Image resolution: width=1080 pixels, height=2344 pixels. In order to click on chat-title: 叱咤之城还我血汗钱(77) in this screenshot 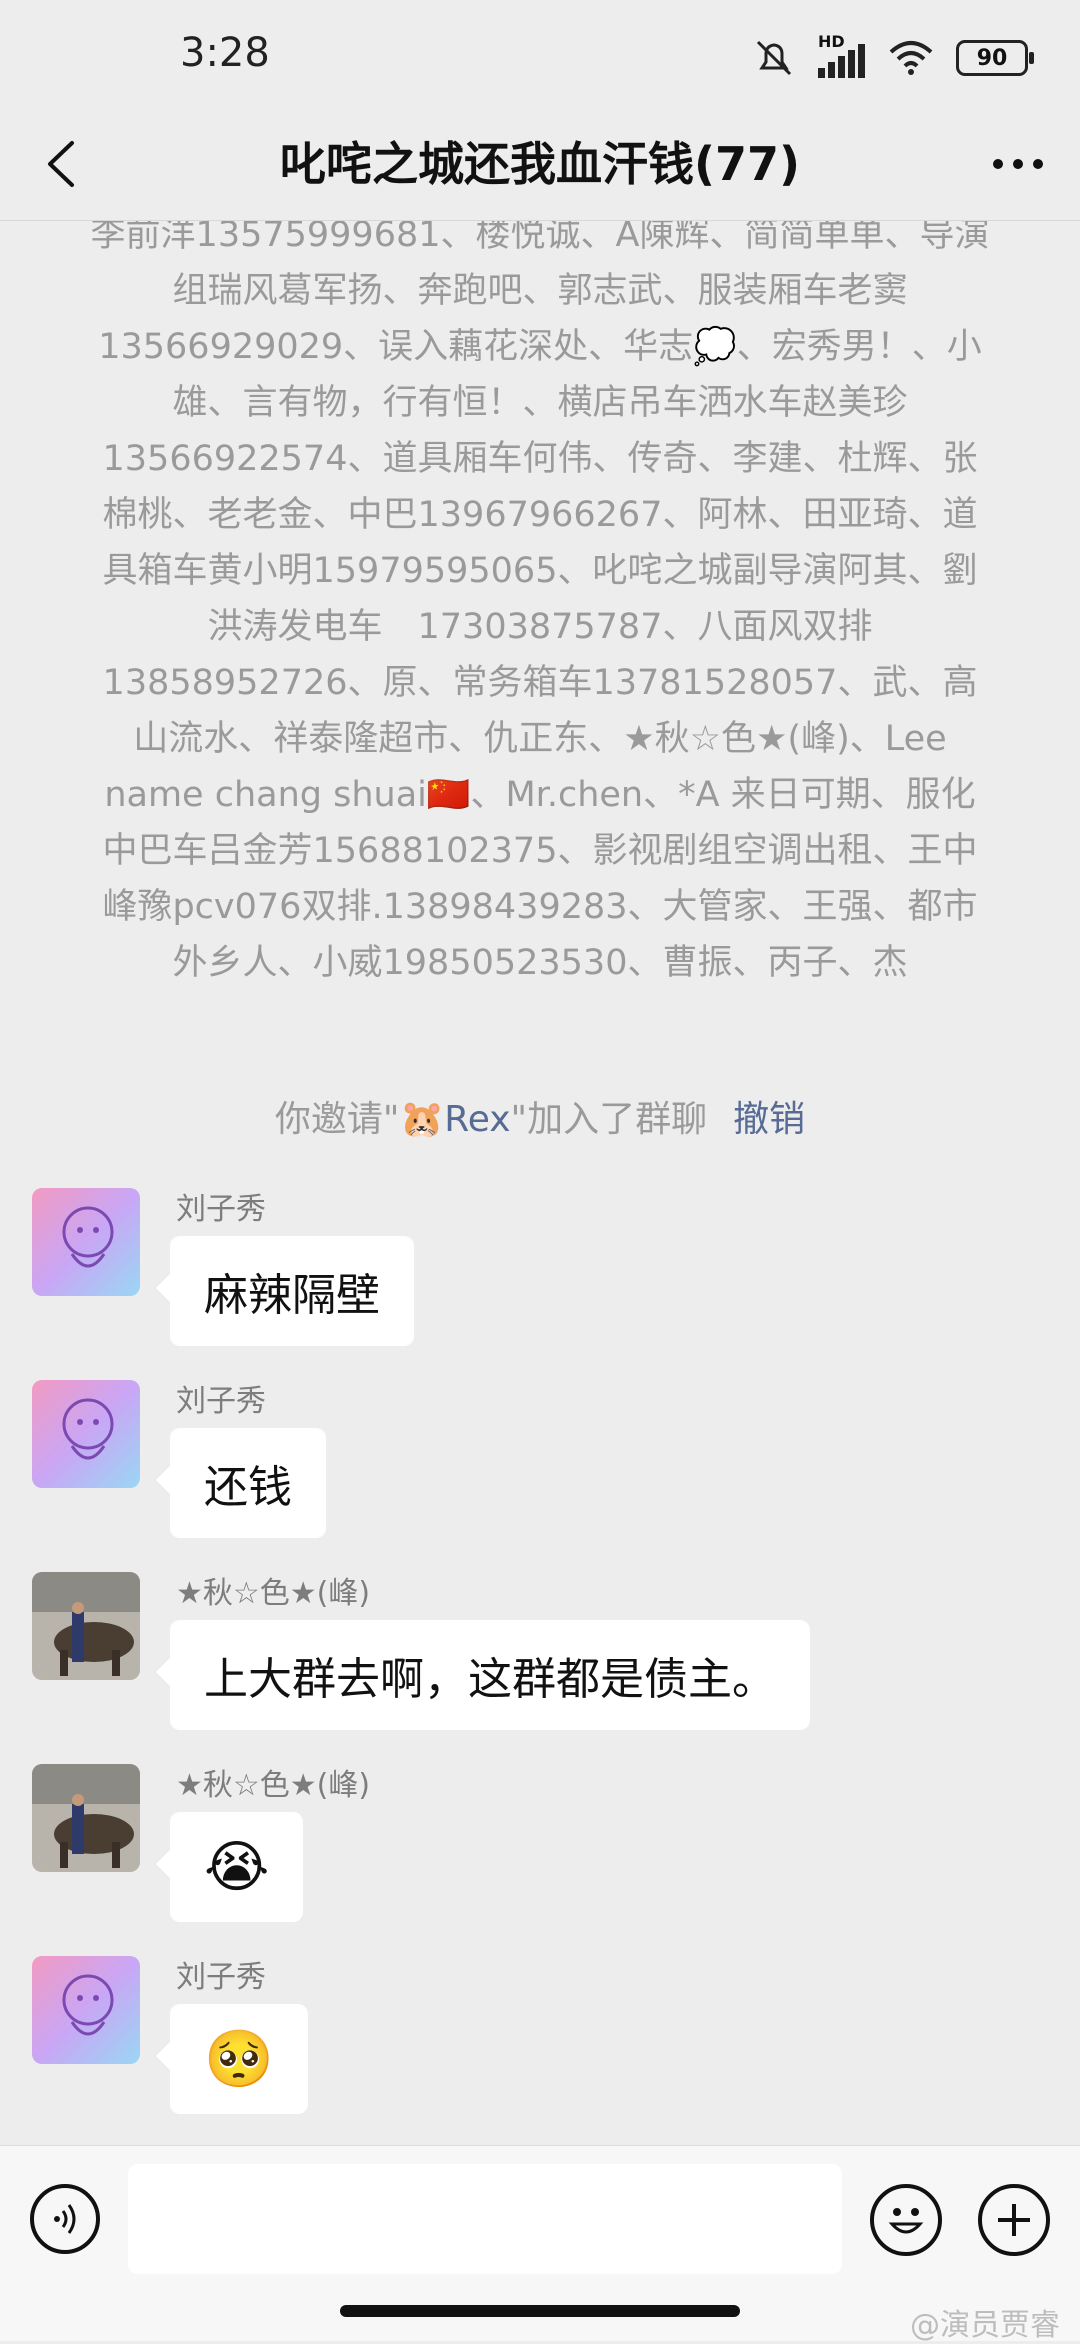, I will do `click(540, 161)`.